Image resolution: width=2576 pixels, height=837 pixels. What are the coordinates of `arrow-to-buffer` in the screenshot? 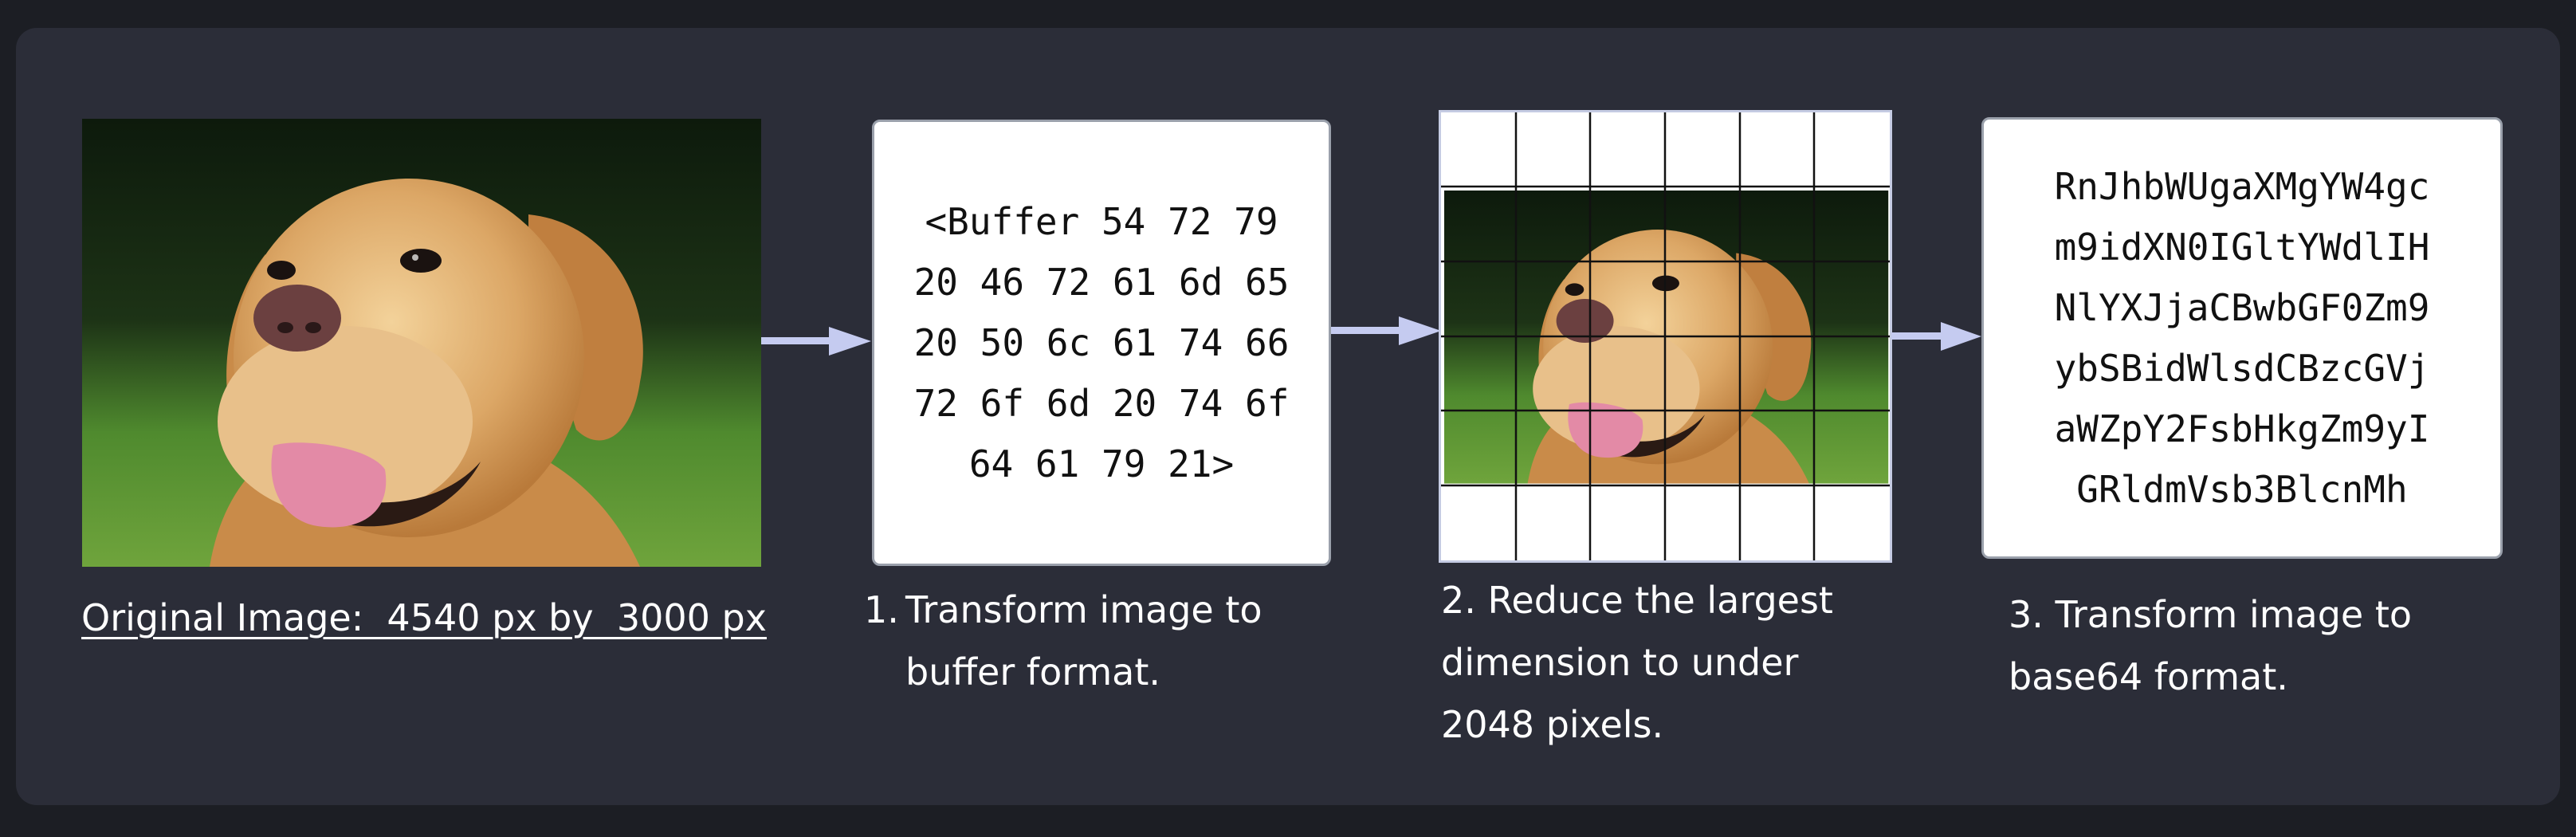 It's located at (816, 341).